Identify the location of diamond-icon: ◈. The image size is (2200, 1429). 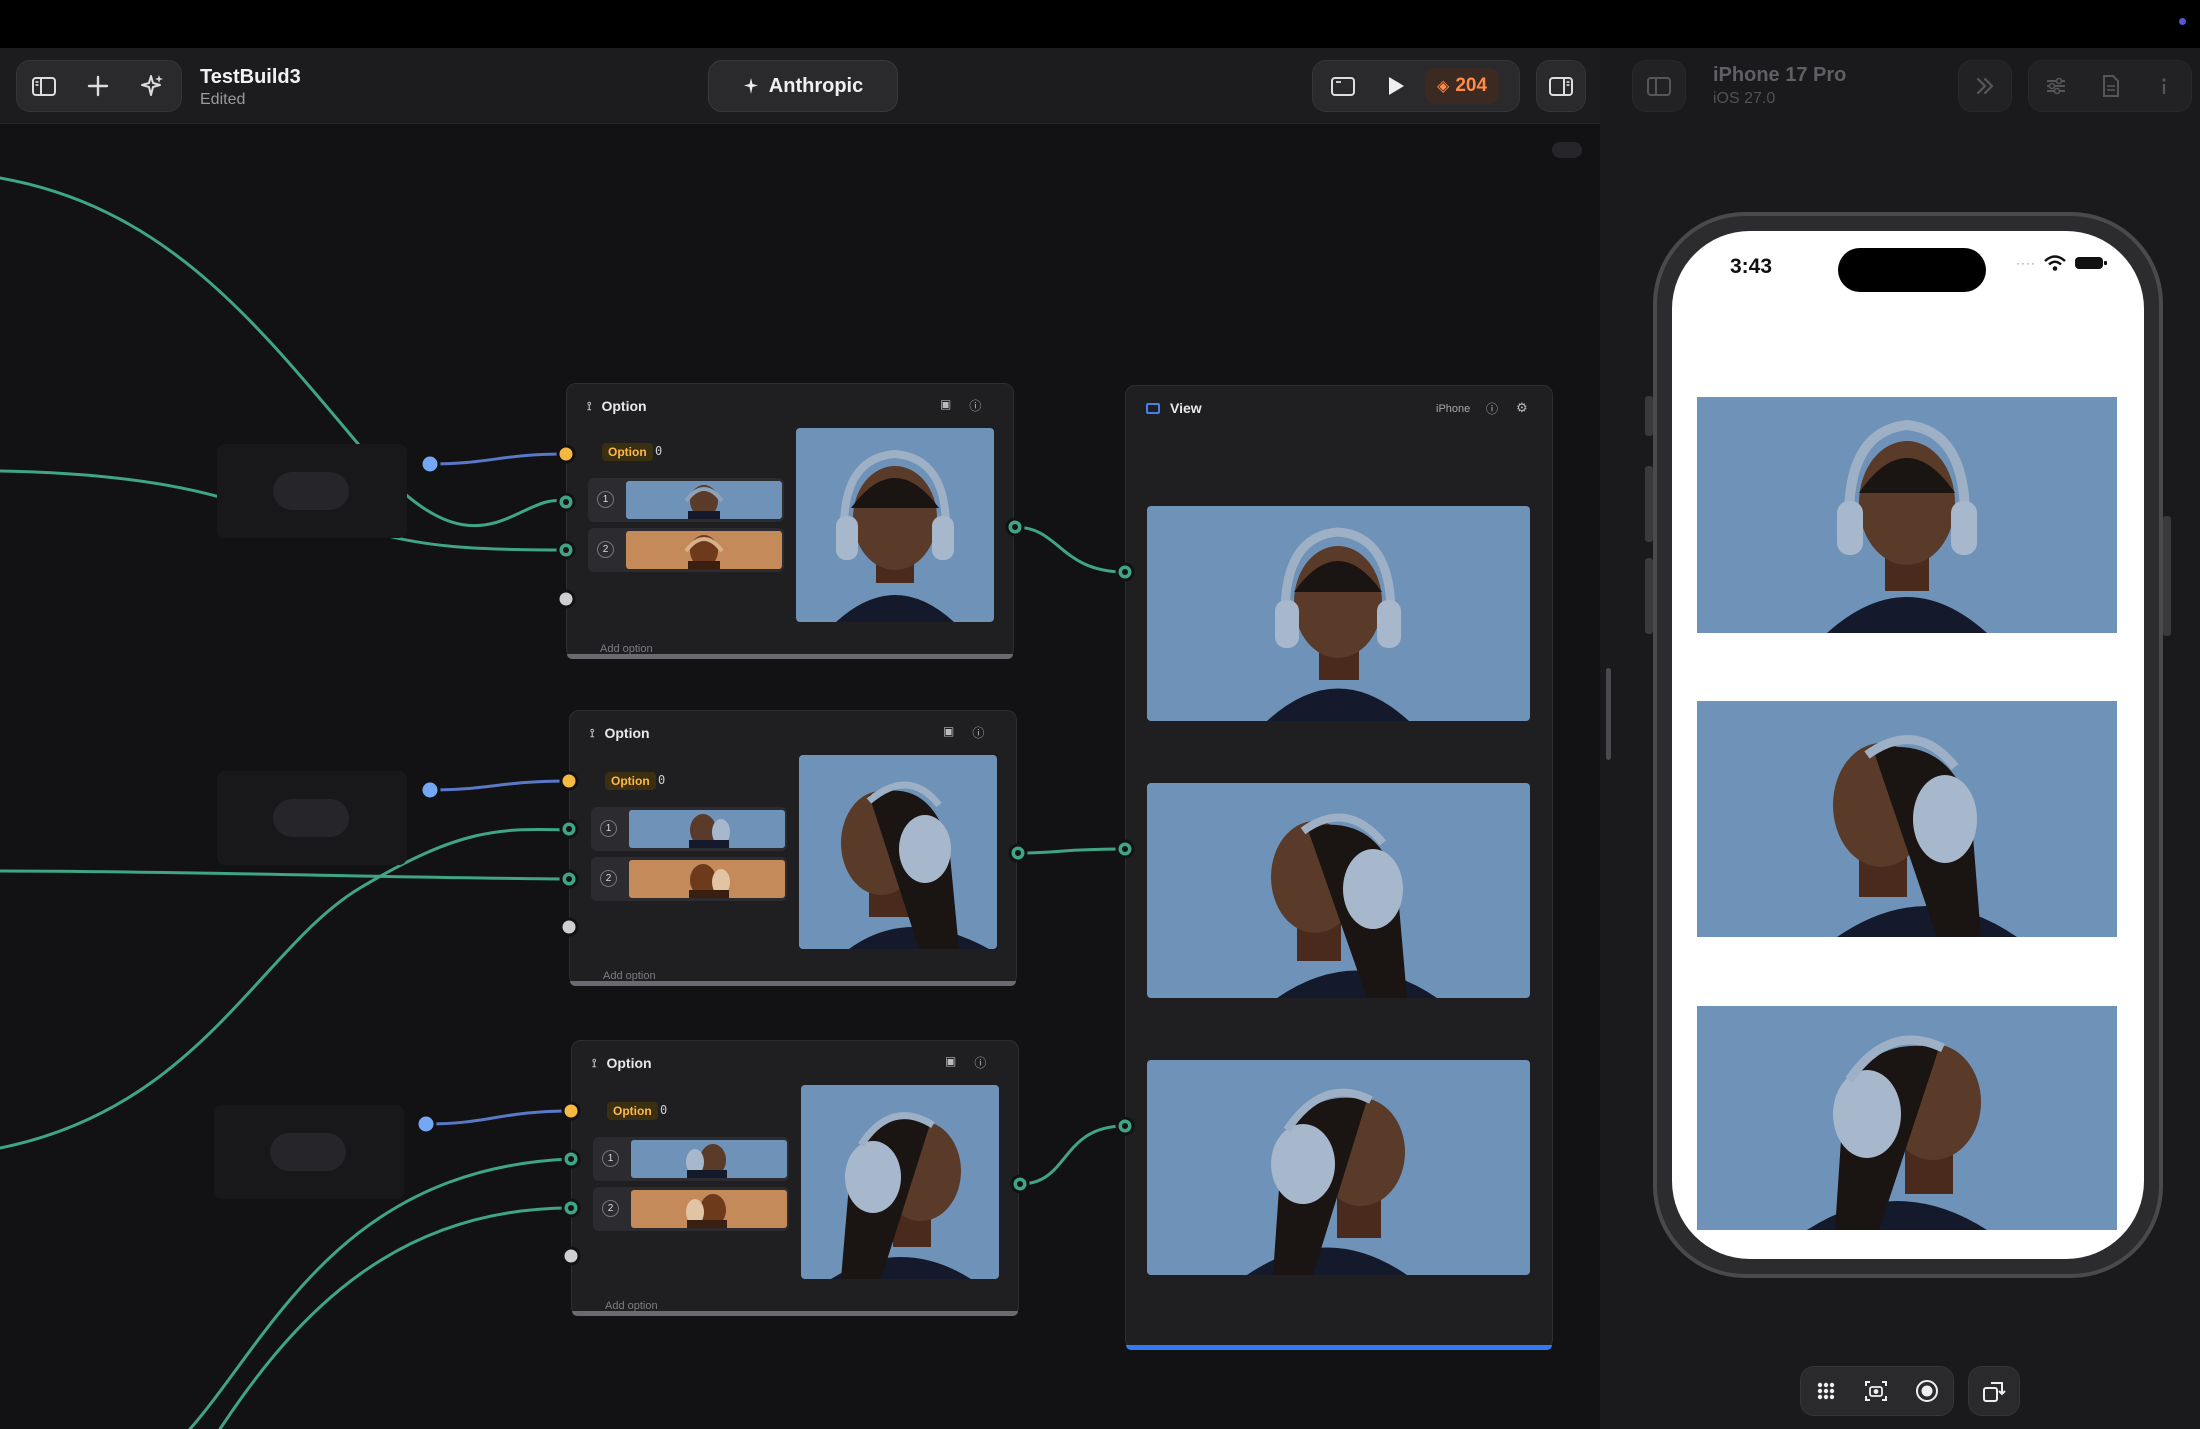
(1443, 86).